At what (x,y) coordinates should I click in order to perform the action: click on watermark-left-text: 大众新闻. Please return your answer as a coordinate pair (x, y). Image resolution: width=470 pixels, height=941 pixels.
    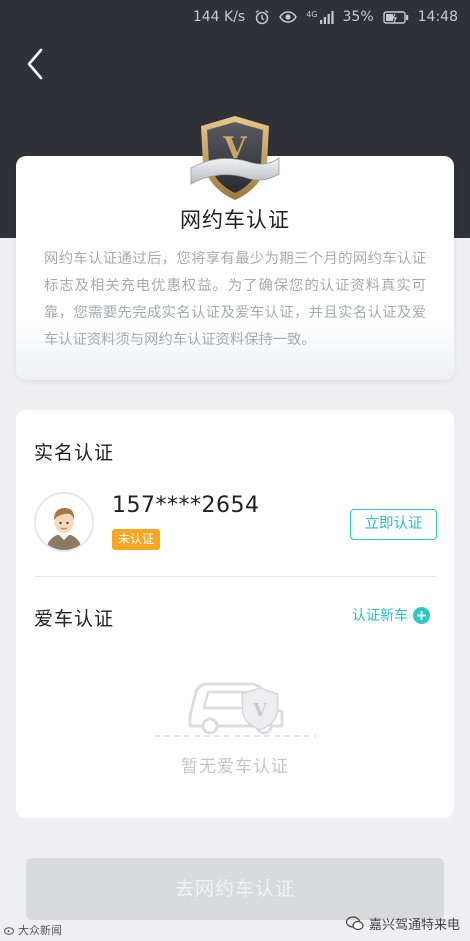
    Looking at the image, I should click on (40, 930).